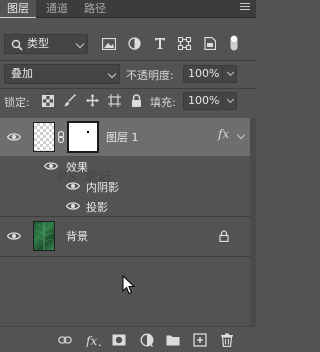  What do you see at coordinates (234, 43) in the screenshot?
I see `filter-toggle-icon` at bounding box center [234, 43].